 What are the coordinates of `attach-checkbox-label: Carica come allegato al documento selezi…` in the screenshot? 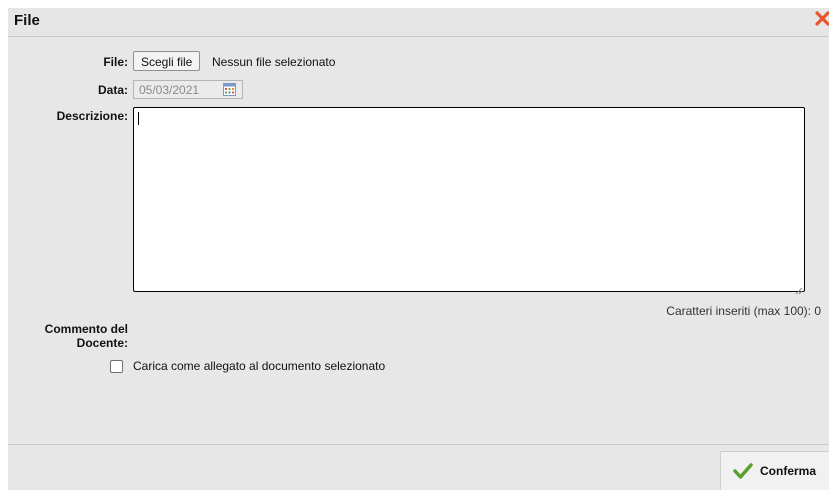 It's located at (259, 366).